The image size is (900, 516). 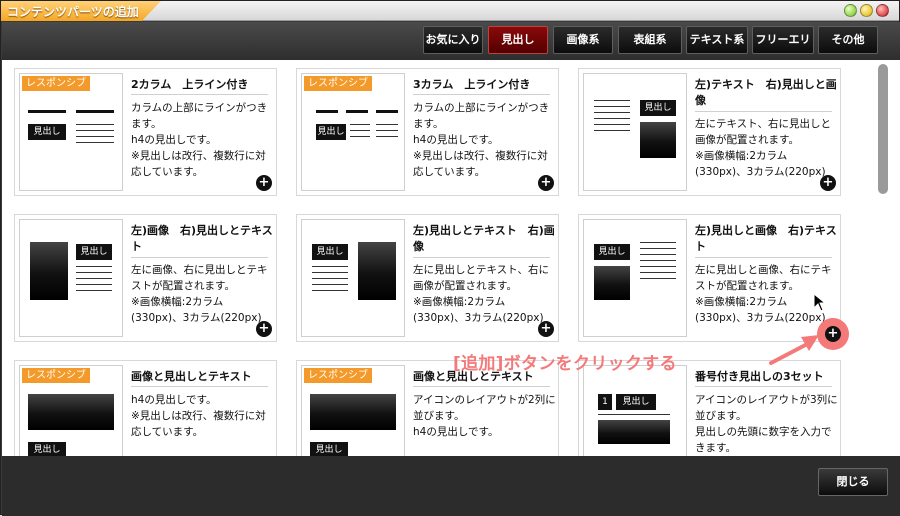 I want to click on dialog-footer: 閉じる, so click(x=451, y=486).